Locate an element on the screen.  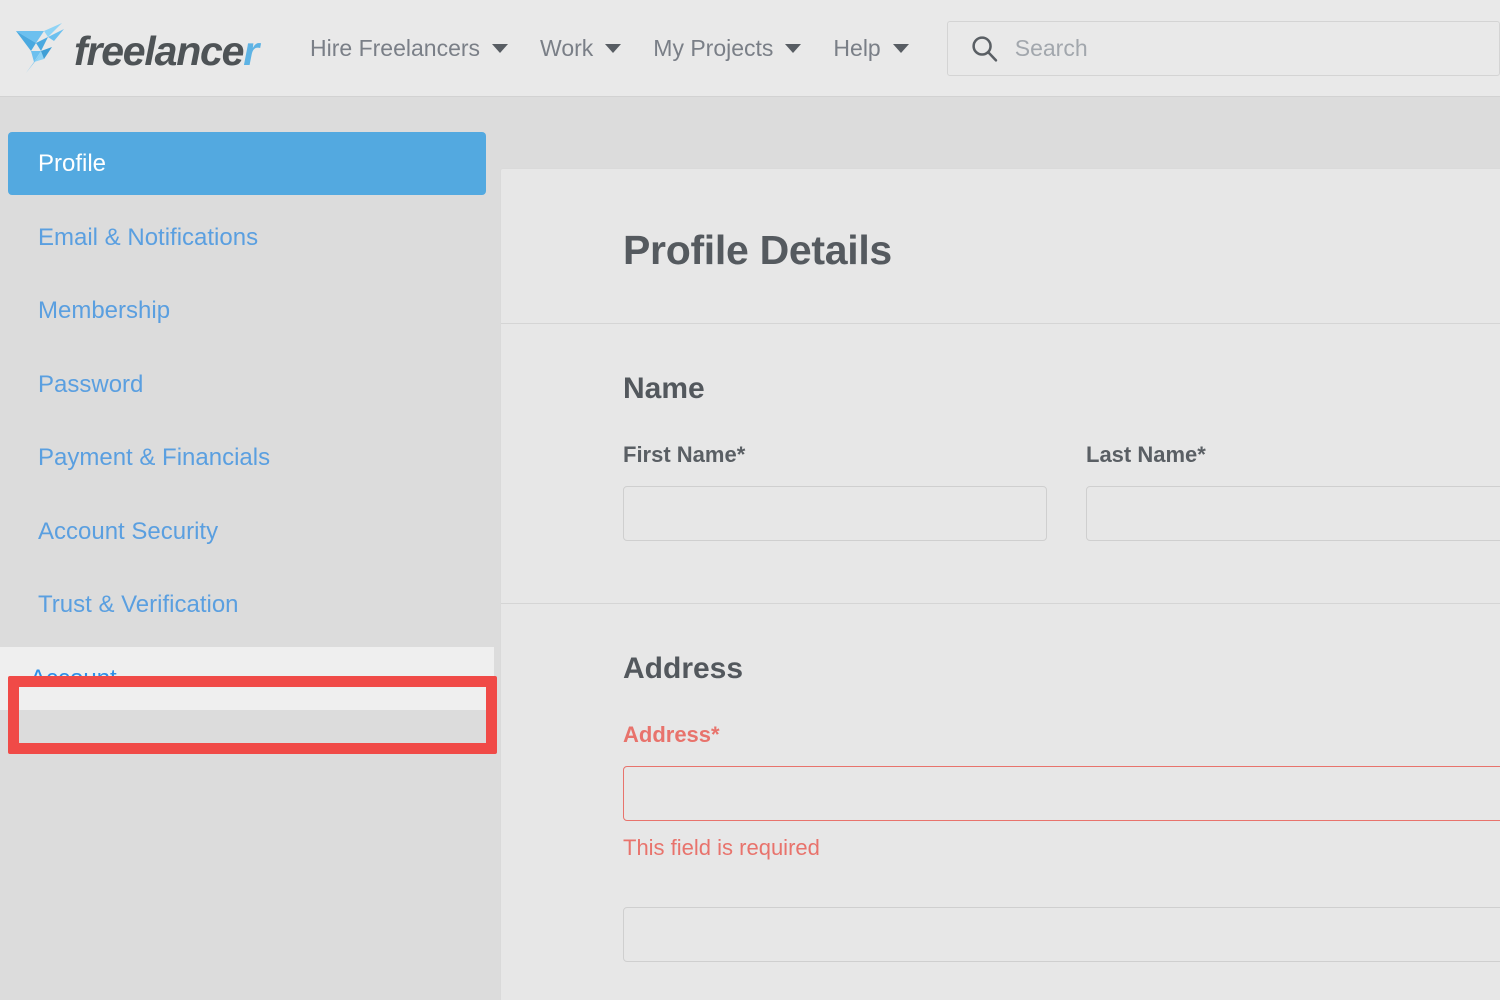
main-navigation: Hire Freelancers Work My Projects Help is located at coordinates (609, 48).